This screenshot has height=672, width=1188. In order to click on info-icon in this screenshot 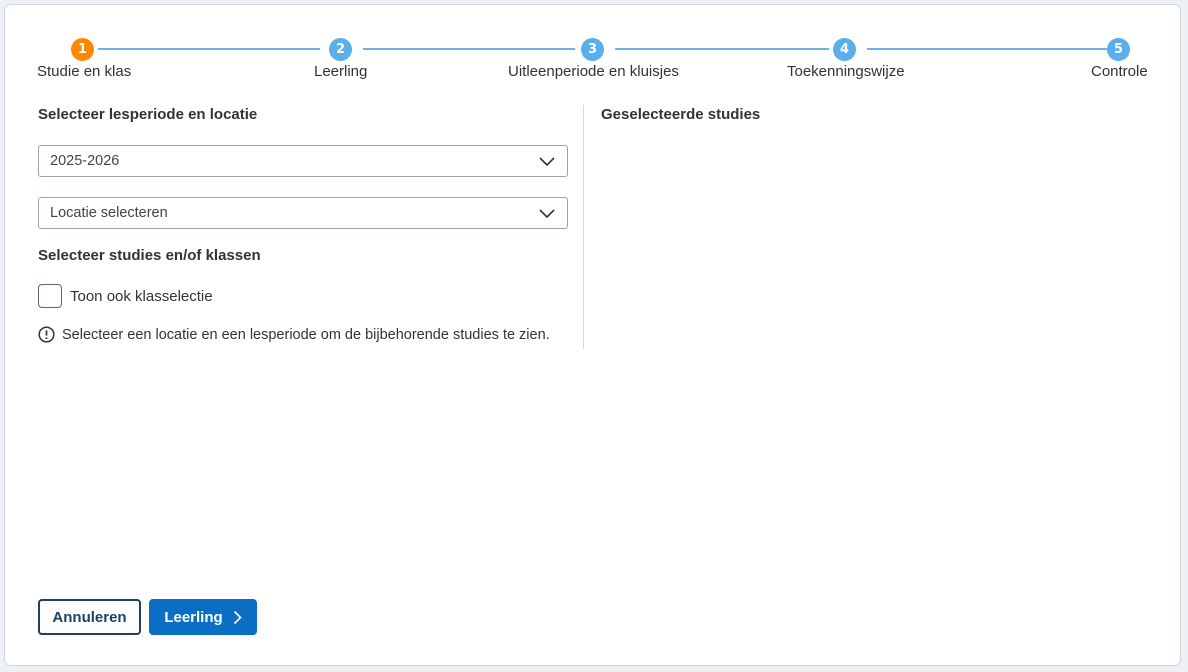, I will do `click(46, 334)`.